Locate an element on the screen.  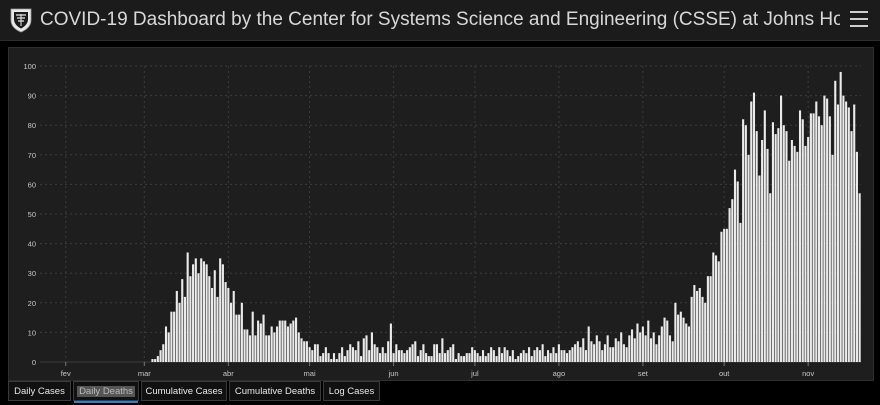
y-tick-label: 0 is located at coordinates (34, 362).